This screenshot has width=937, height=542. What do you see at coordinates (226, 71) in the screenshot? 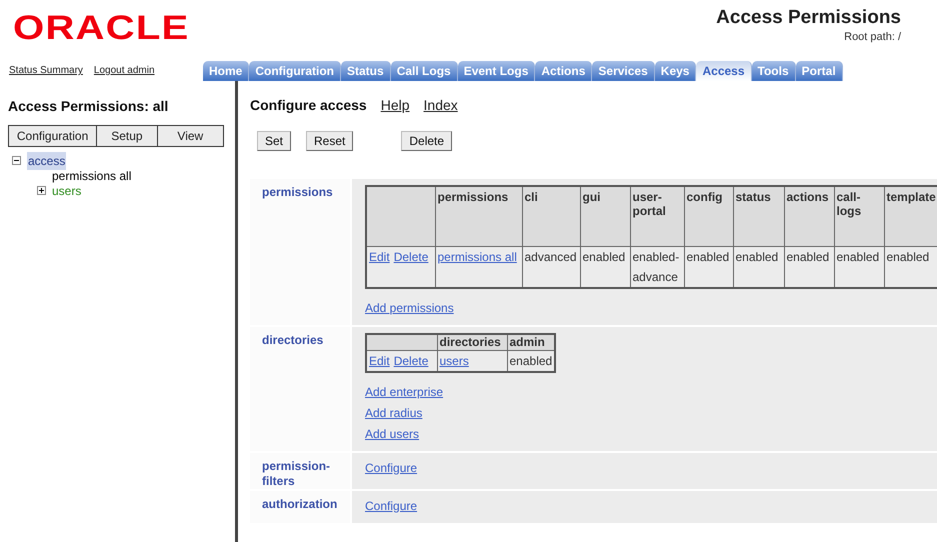
I see `nav-tab: Home` at bounding box center [226, 71].